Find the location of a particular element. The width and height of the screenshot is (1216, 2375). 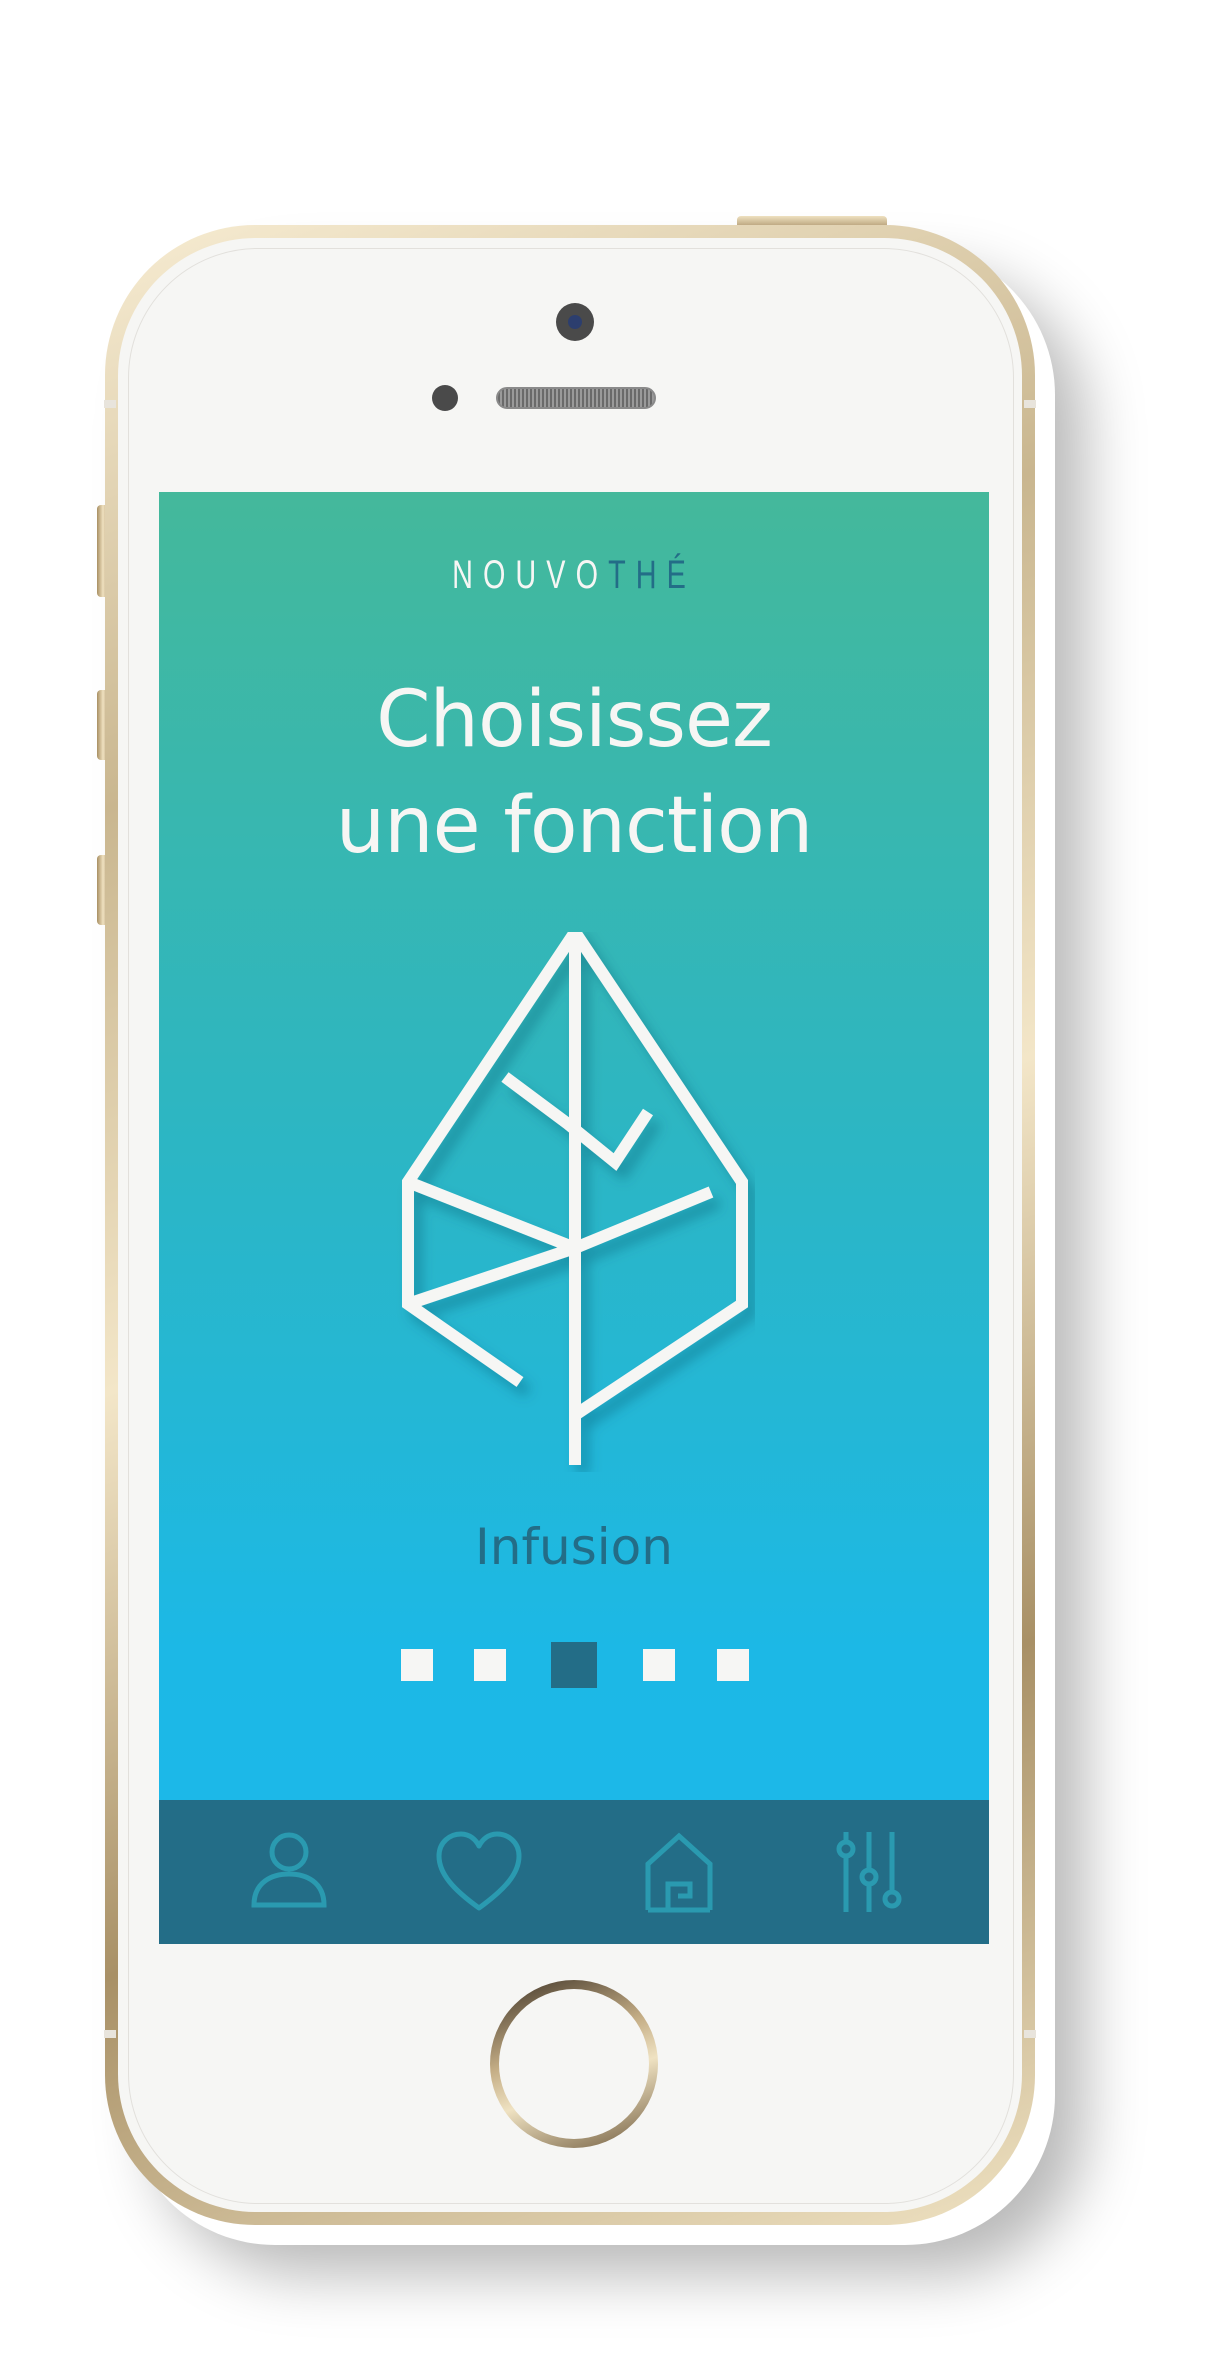

leaf-icon is located at coordinates (575, 1193).